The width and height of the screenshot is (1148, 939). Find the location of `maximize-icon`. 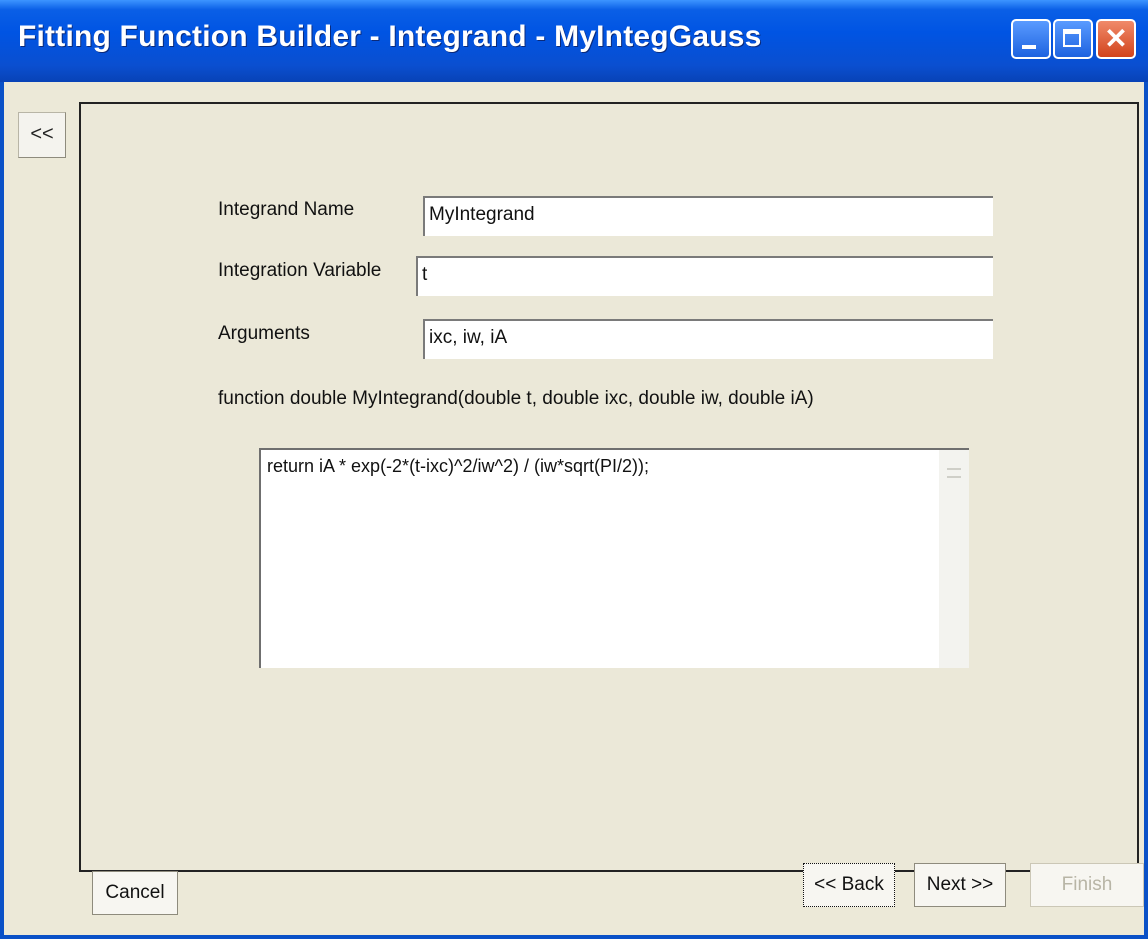

maximize-icon is located at coordinates (1073, 39).